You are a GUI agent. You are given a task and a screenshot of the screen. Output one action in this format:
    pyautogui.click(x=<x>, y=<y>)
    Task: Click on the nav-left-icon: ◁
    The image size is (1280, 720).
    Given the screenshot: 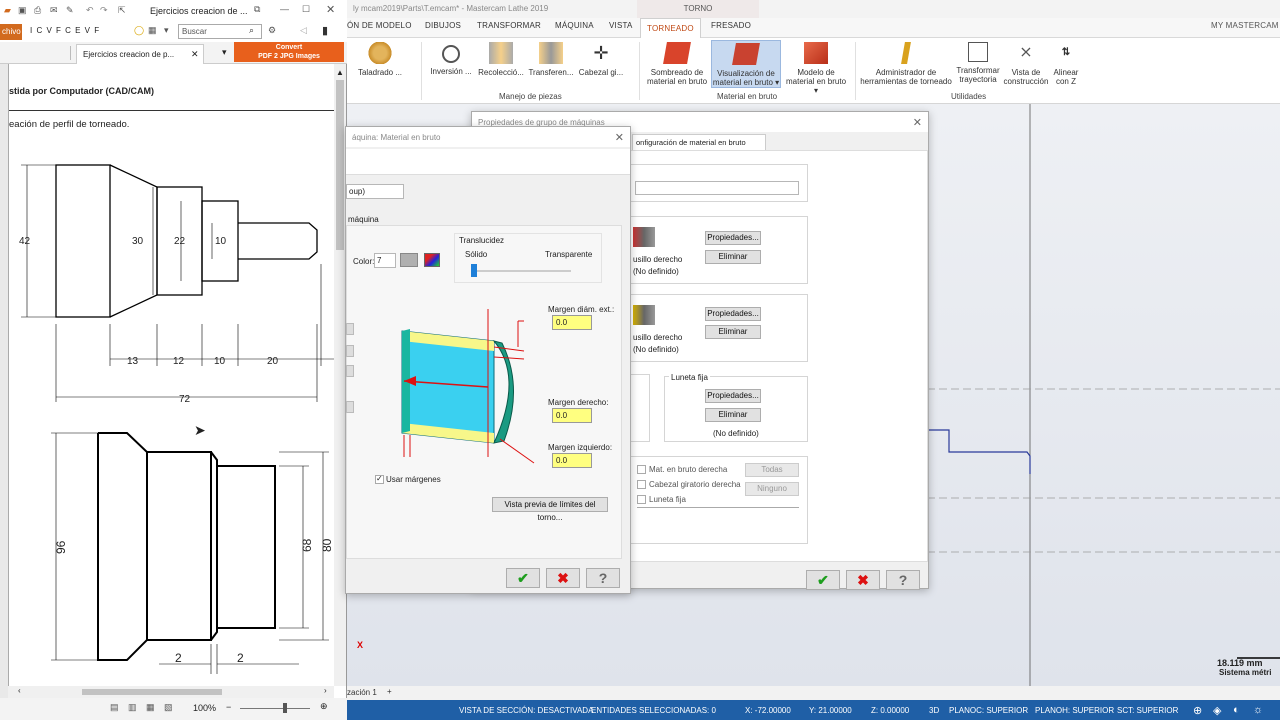 What is the action you would take?
    pyautogui.click(x=303, y=30)
    